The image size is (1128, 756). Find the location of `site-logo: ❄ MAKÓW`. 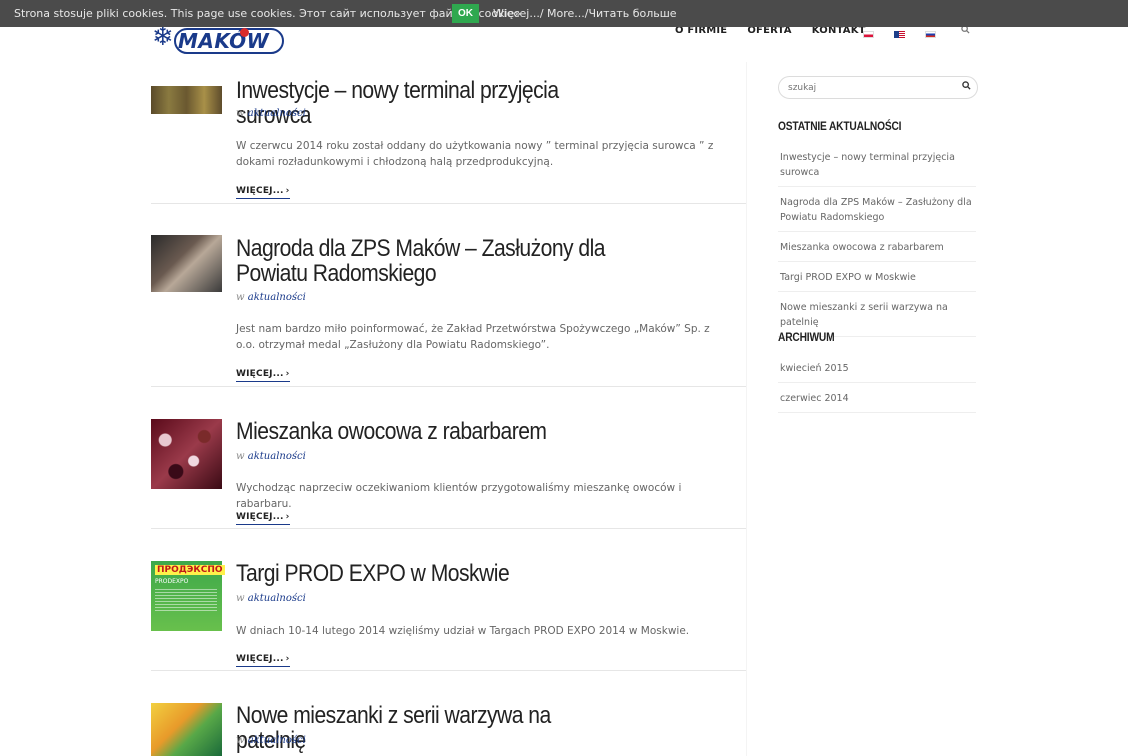

site-logo: ❄ MAKÓW is located at coordinates (219, 40).